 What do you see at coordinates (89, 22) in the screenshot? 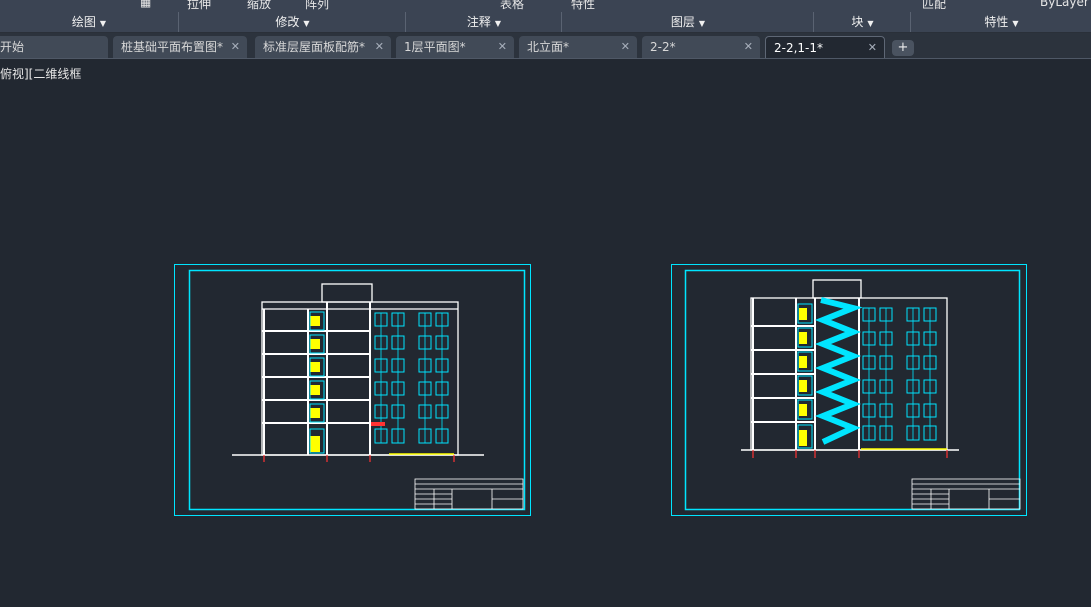
I see `panel-draw: 绘图 ▼` at bounding box center [89, 22].